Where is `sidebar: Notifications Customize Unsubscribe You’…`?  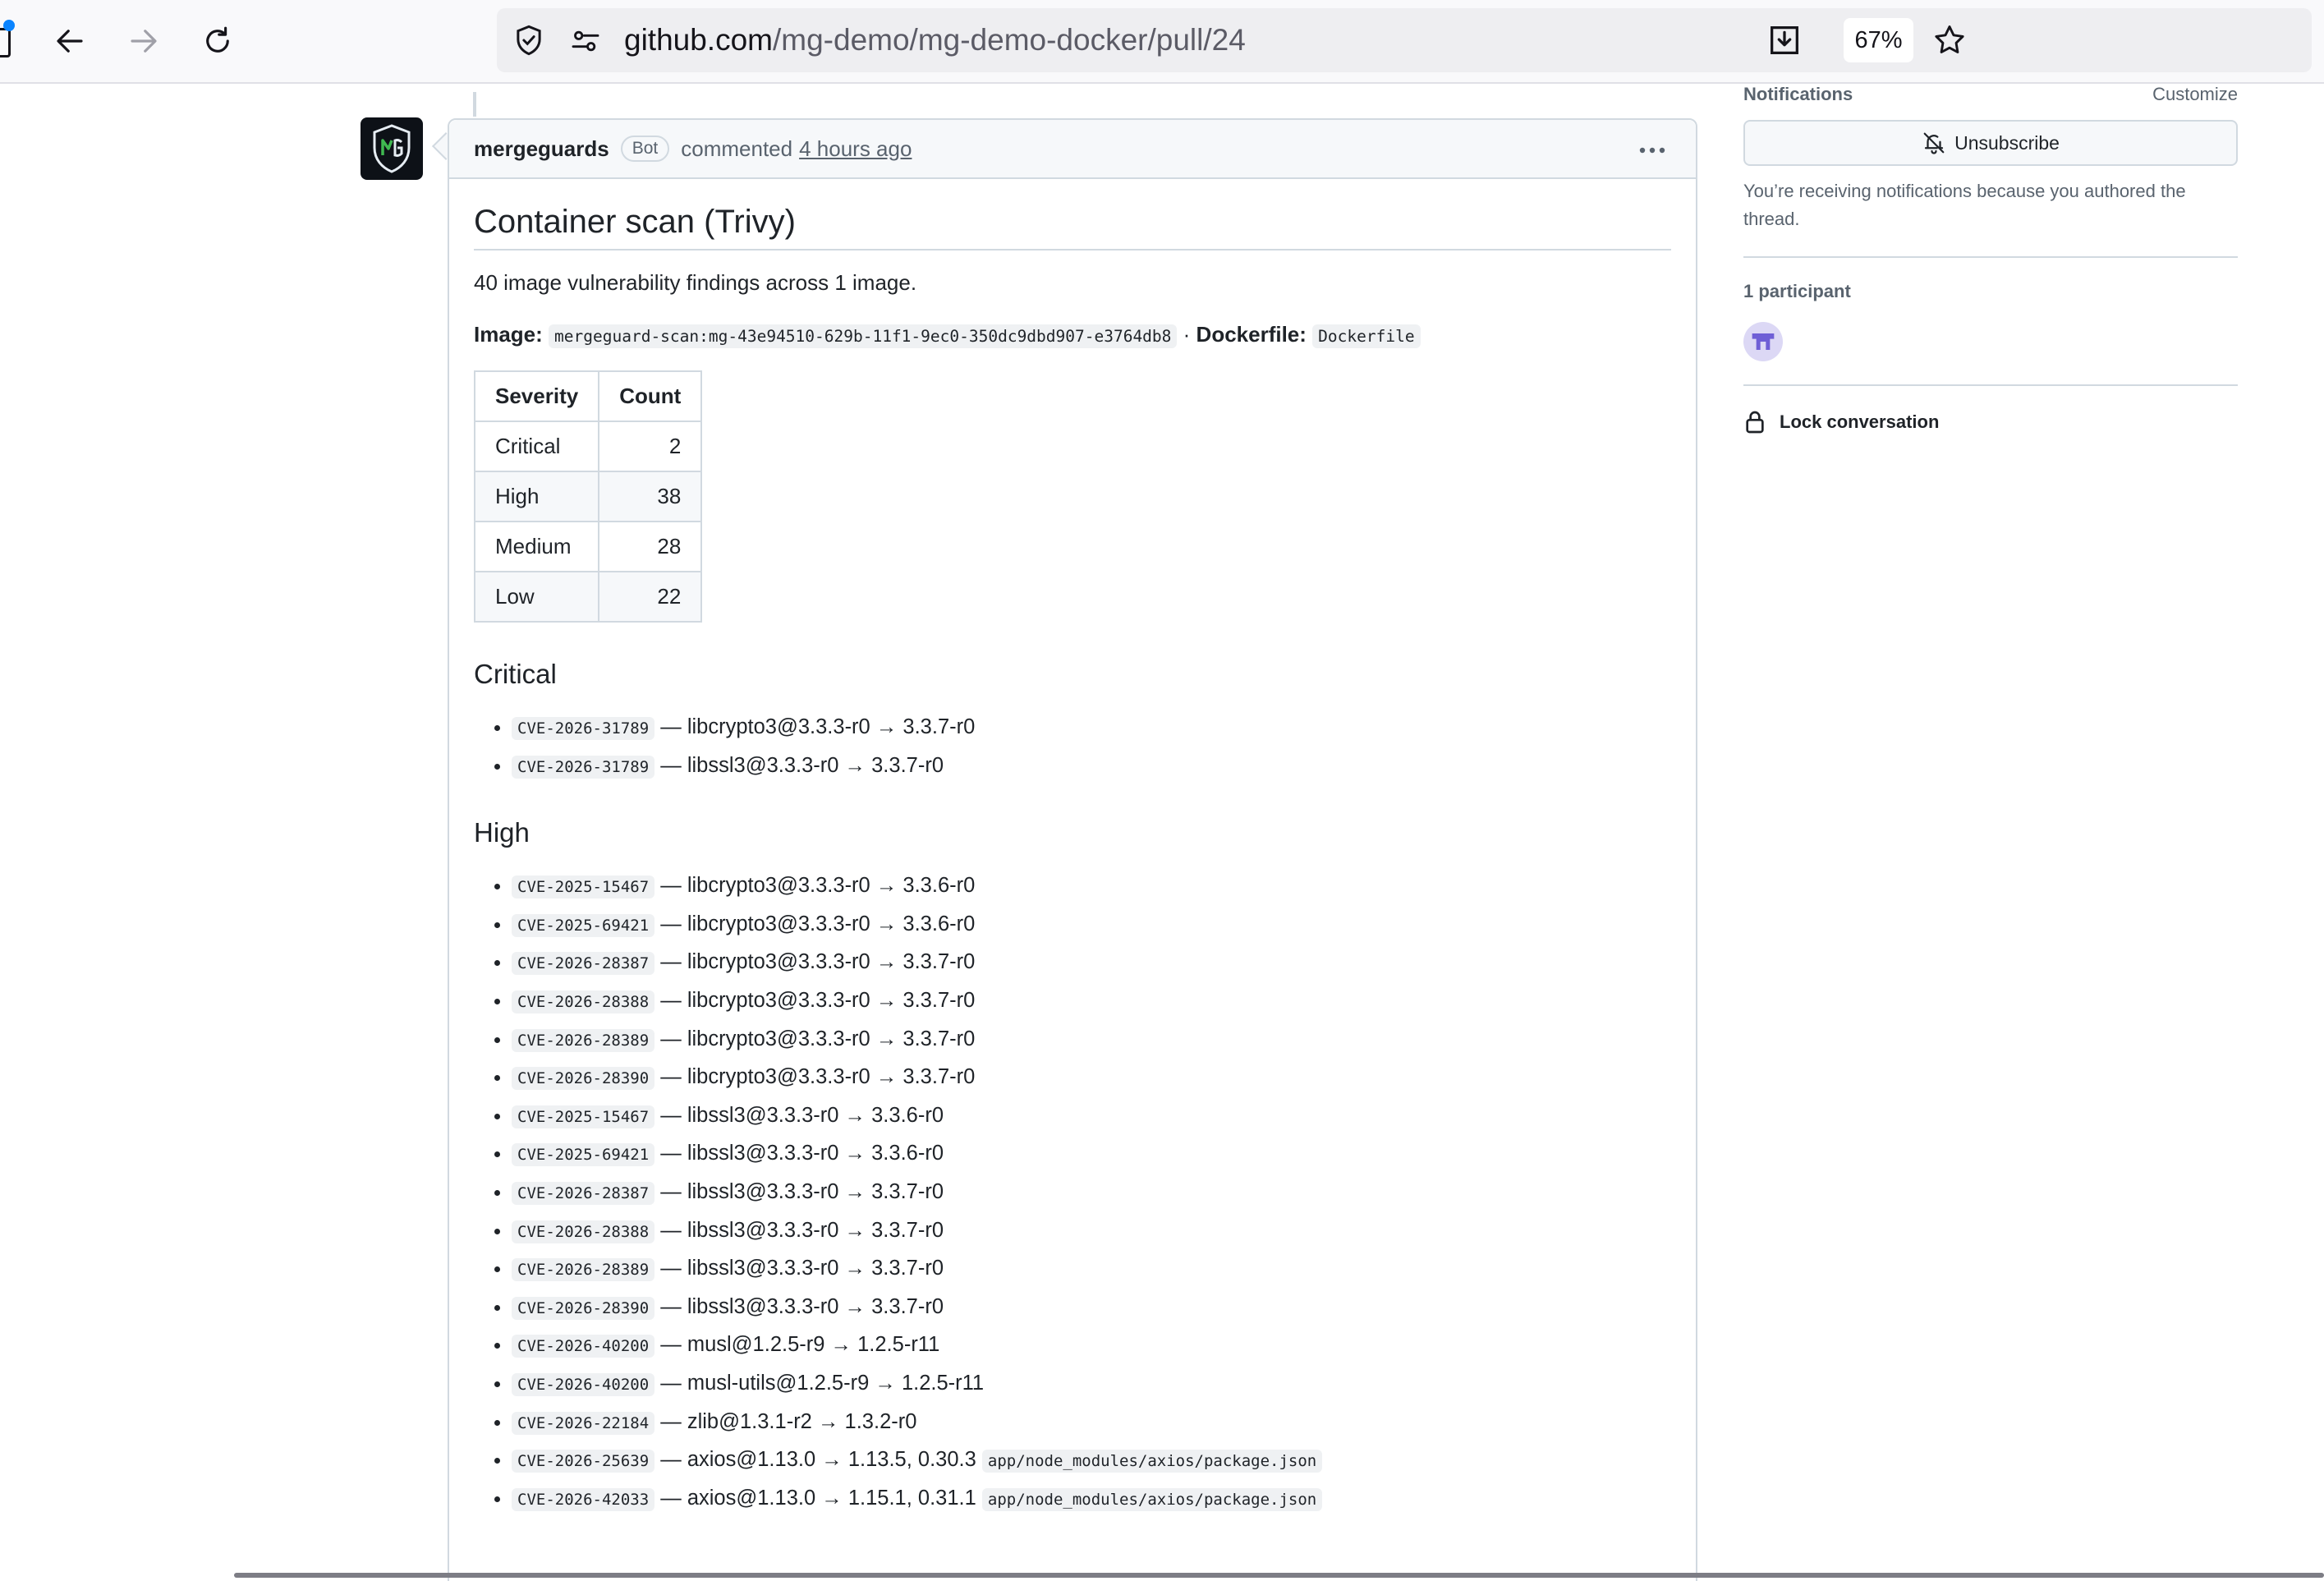 sidebar: Notifications Customize Unsubscribe You’… is located at coordinates (1990, 259).